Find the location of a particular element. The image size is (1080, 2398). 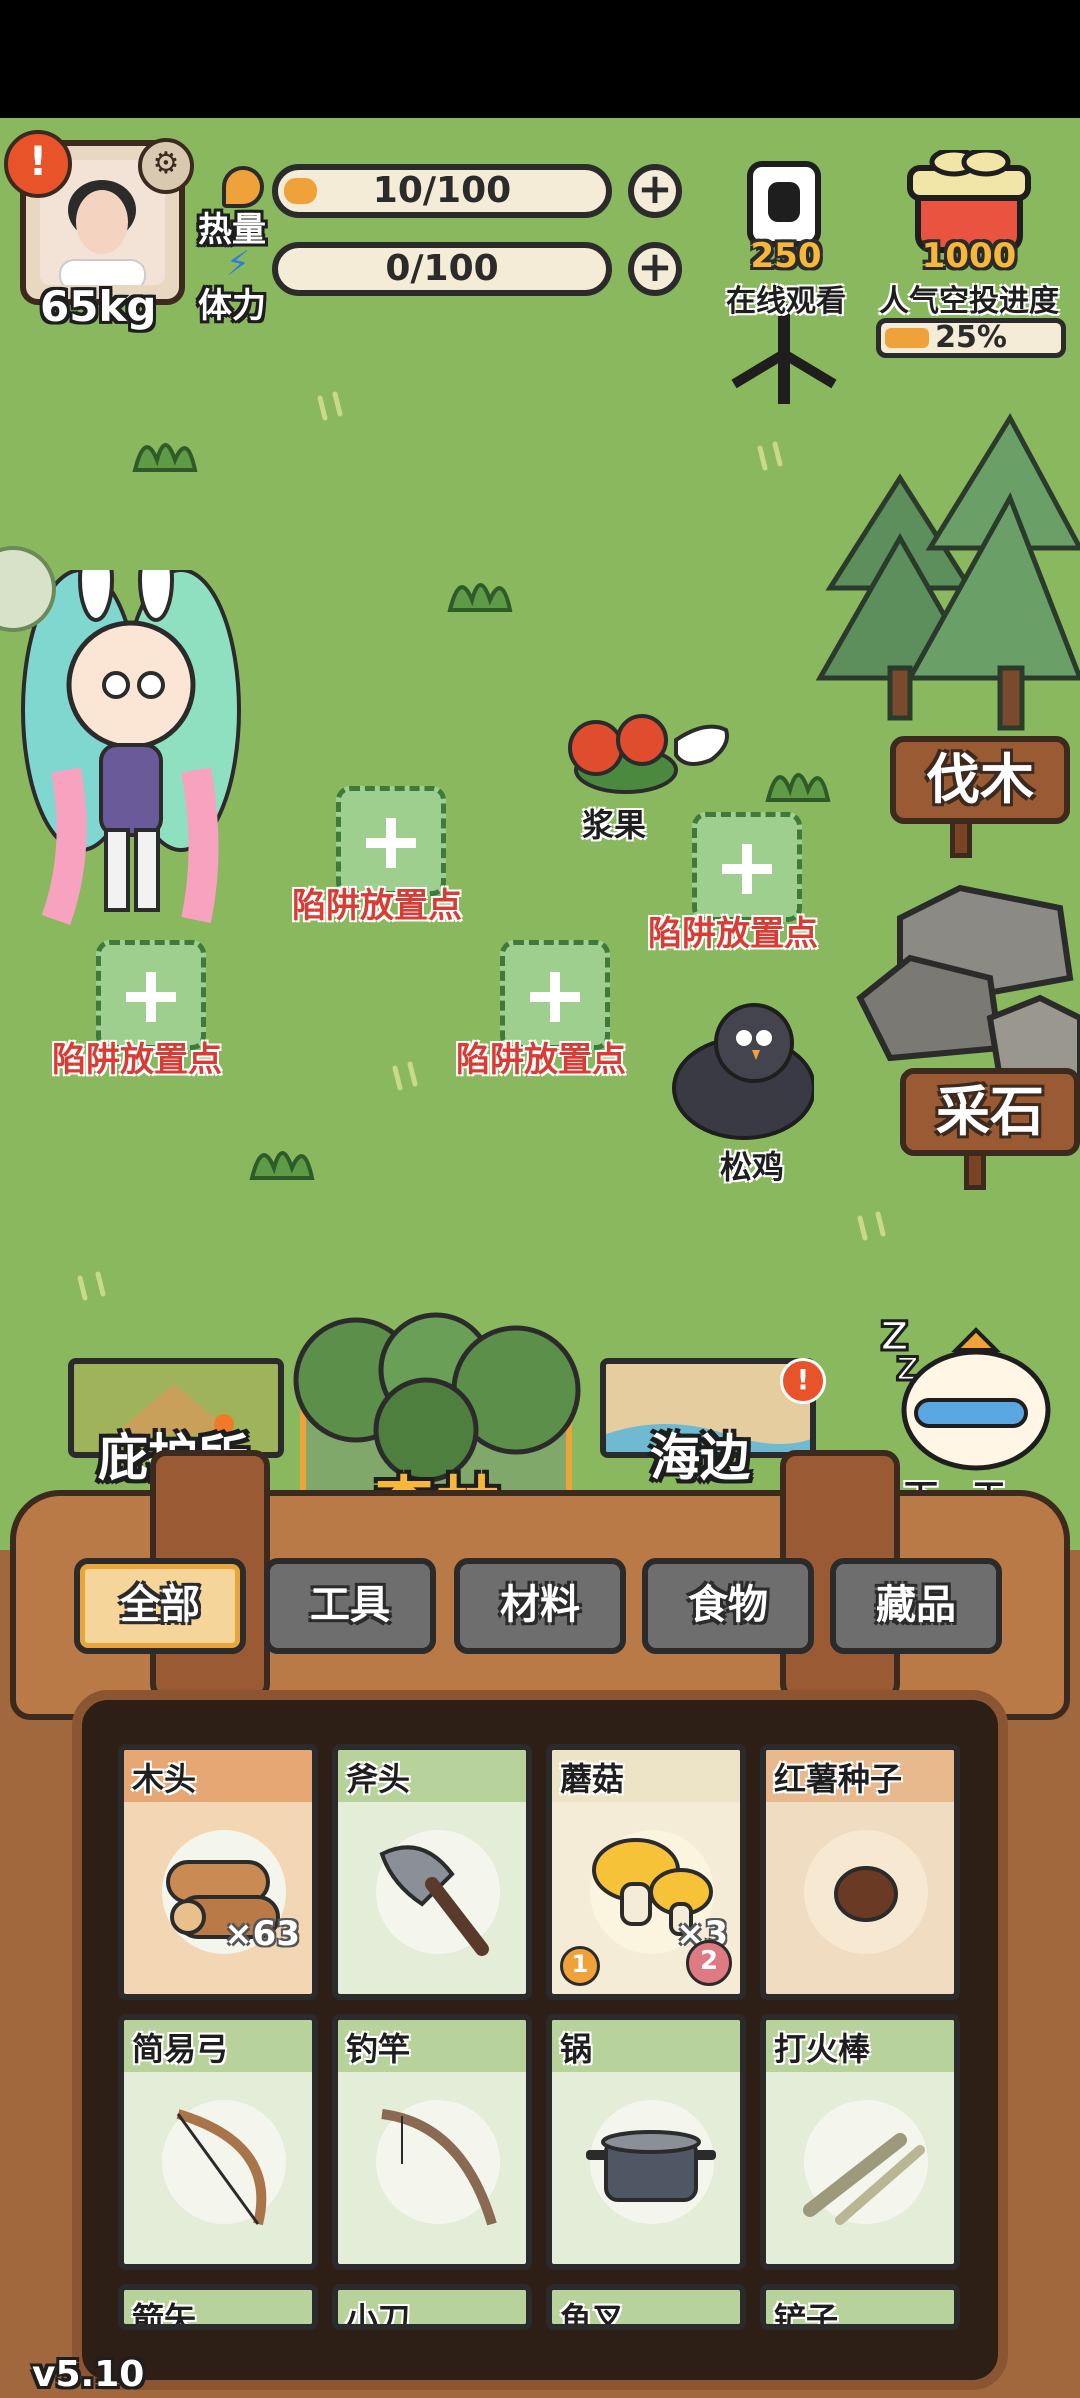

stamina-label: 体力 is located at coordinates (232, 306).